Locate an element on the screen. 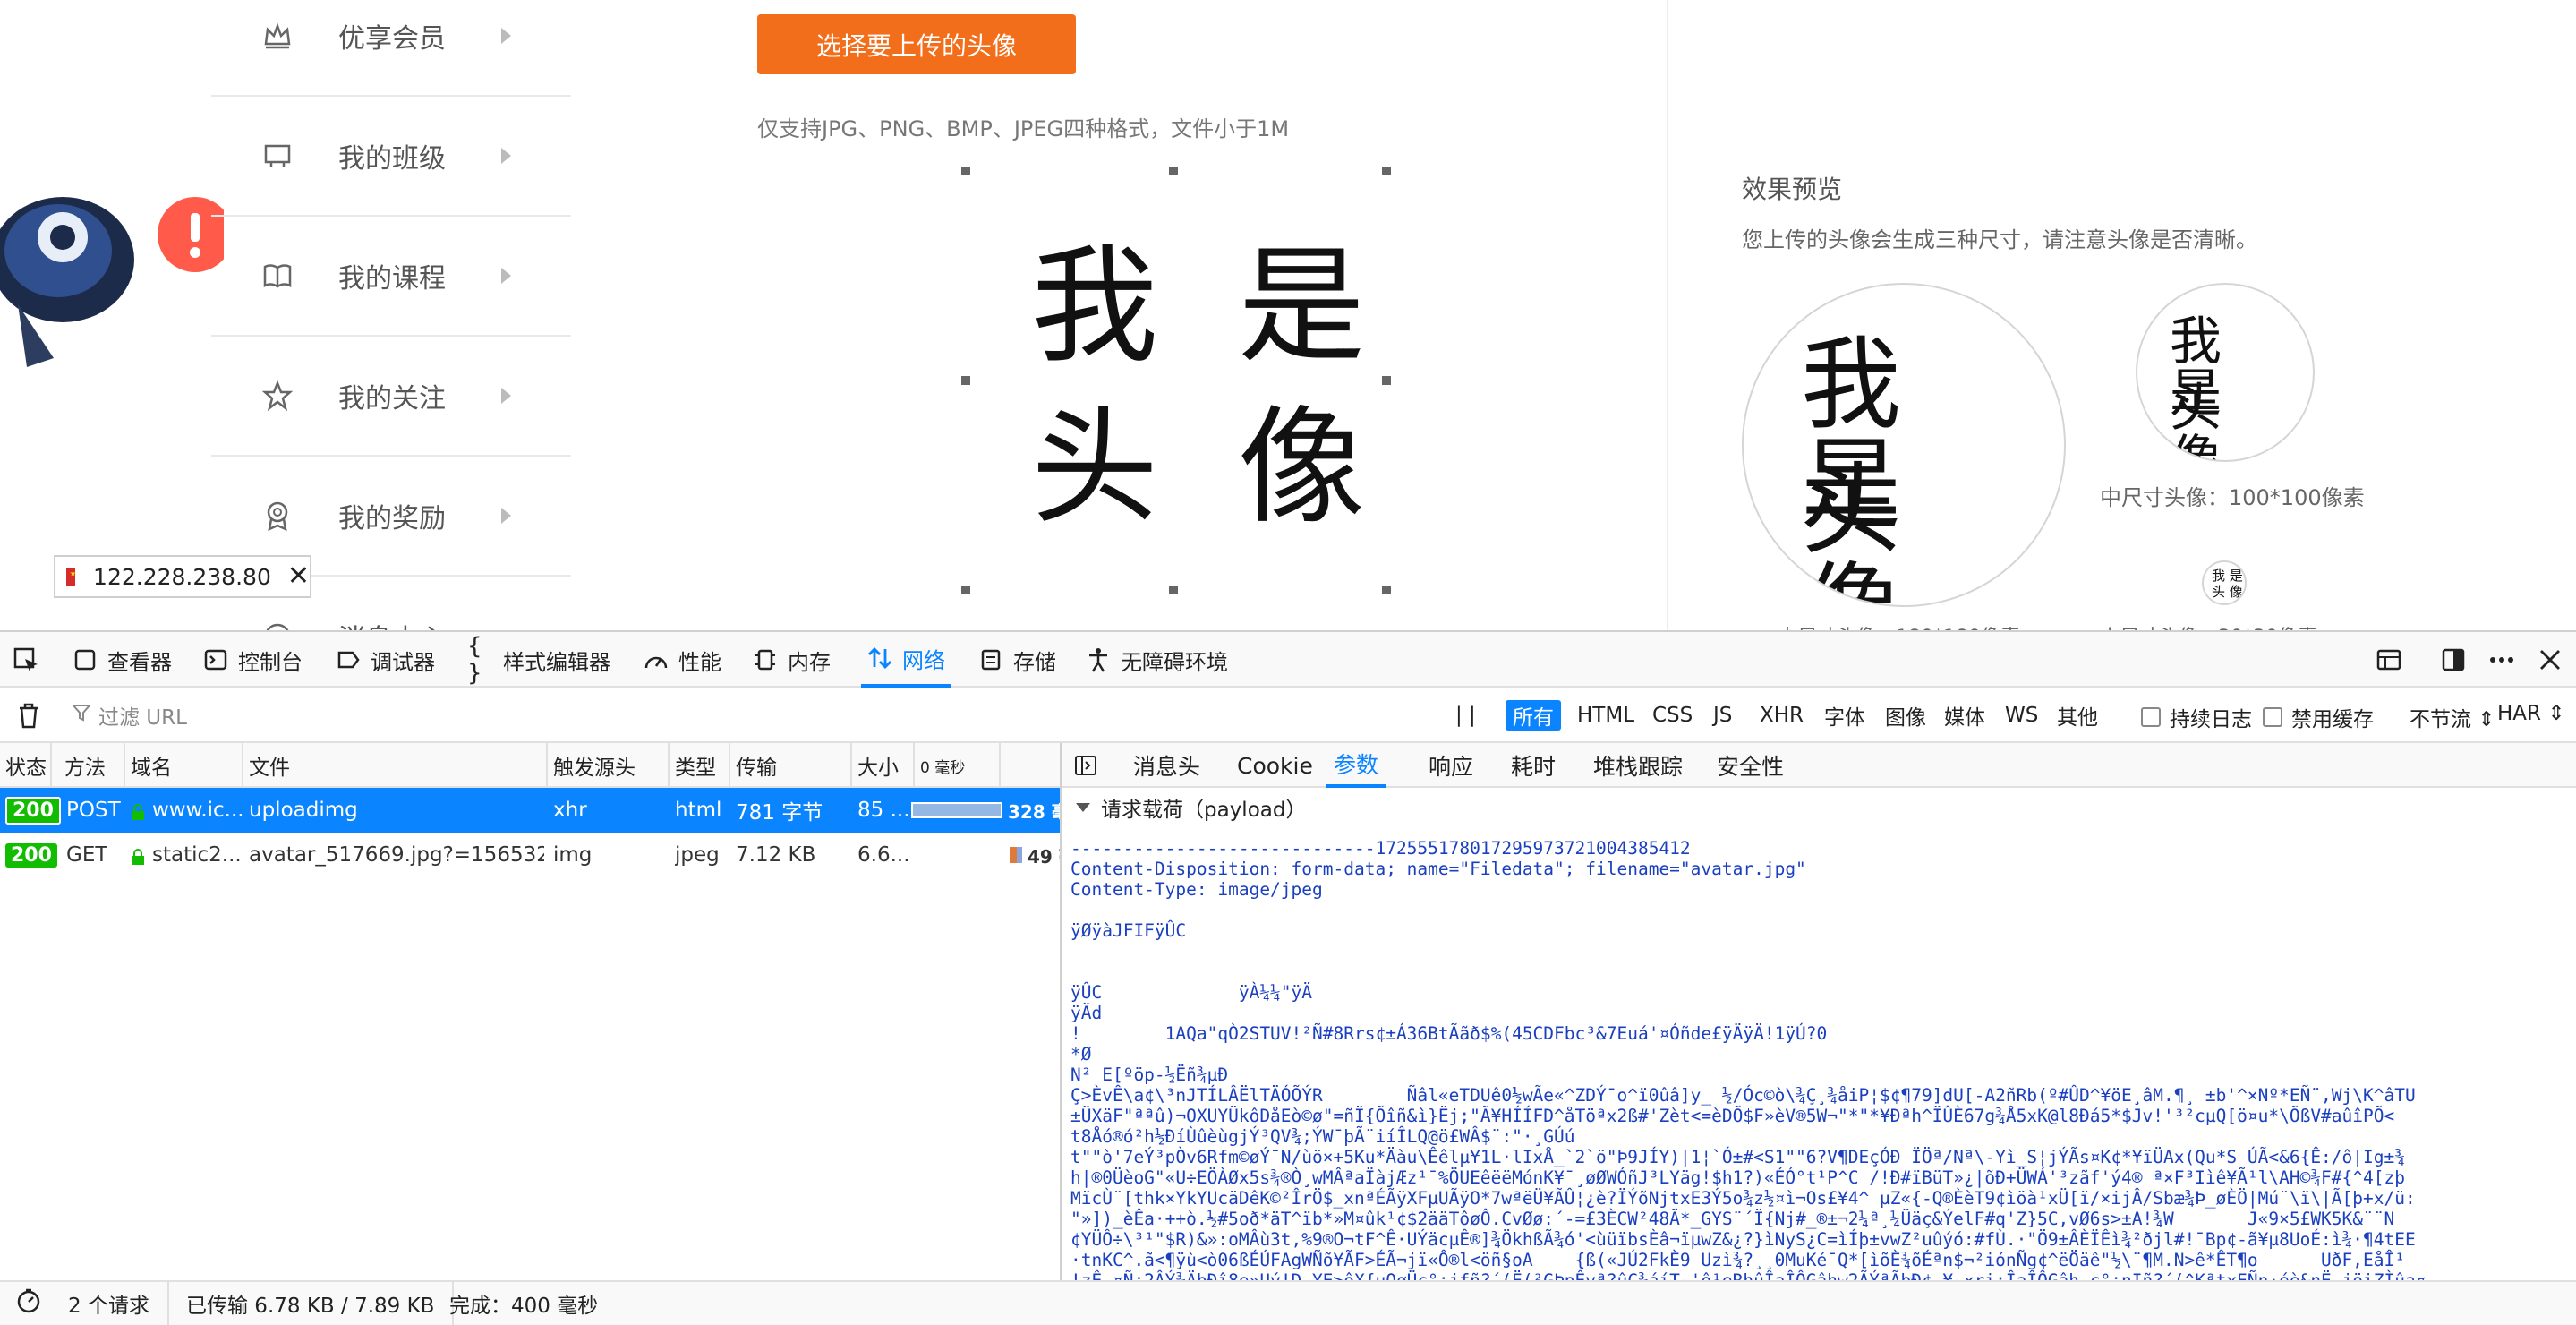 The width and height of the screenshot is (2576, 1325). tab-network: 网络 is located at coordinates (906, 660).